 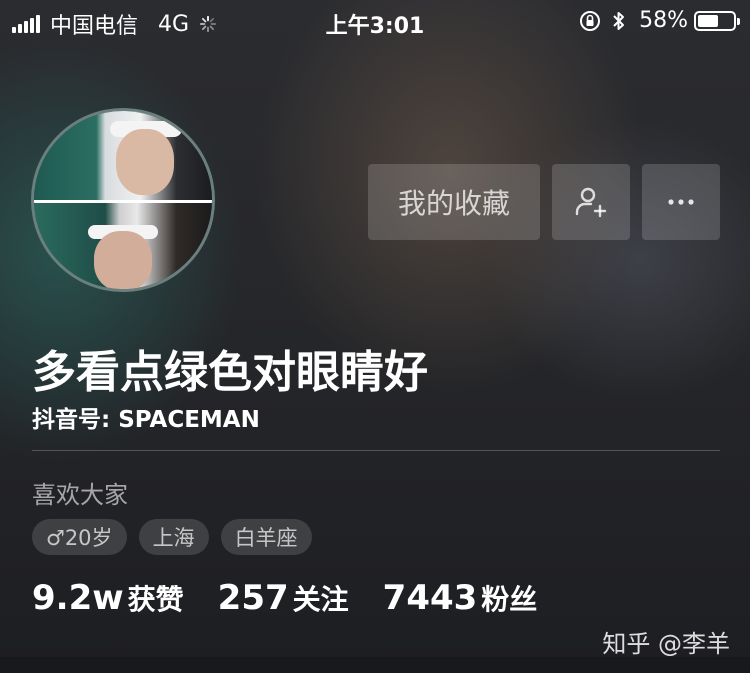 I want to click on battery-icon, so click(x=717, y=20).